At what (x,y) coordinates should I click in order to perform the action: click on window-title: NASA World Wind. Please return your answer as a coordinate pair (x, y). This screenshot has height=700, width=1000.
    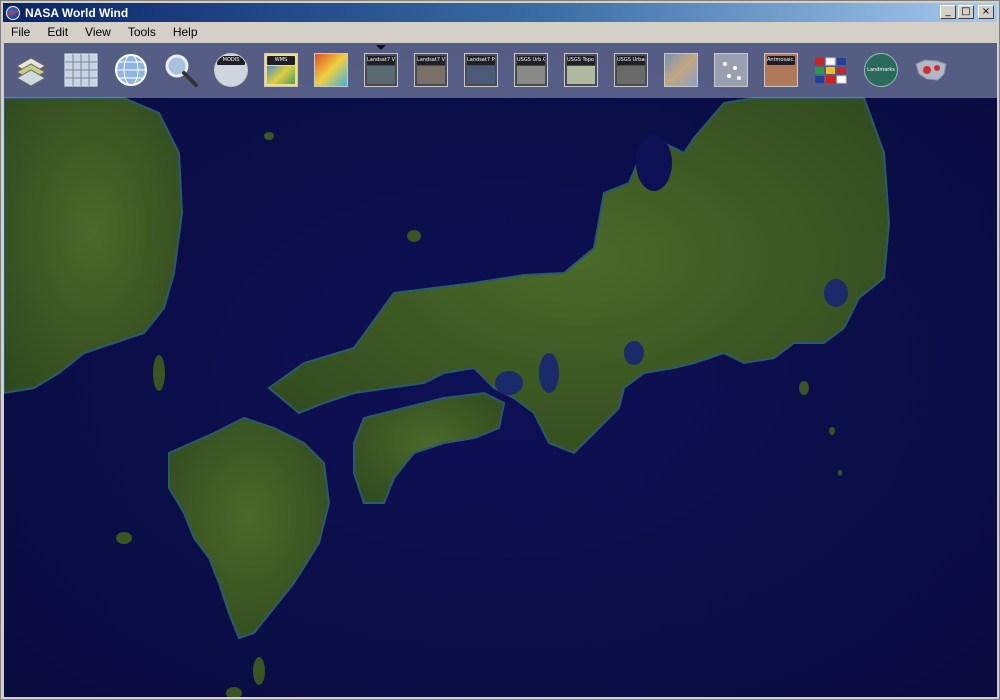
    Looking at the image, I should click on (77, 12).